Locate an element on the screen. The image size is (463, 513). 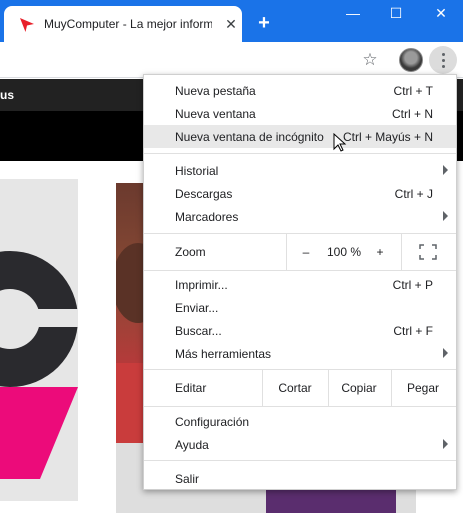
menu-item-more-tools: Más herramientas is located at coordinates (300, 353).